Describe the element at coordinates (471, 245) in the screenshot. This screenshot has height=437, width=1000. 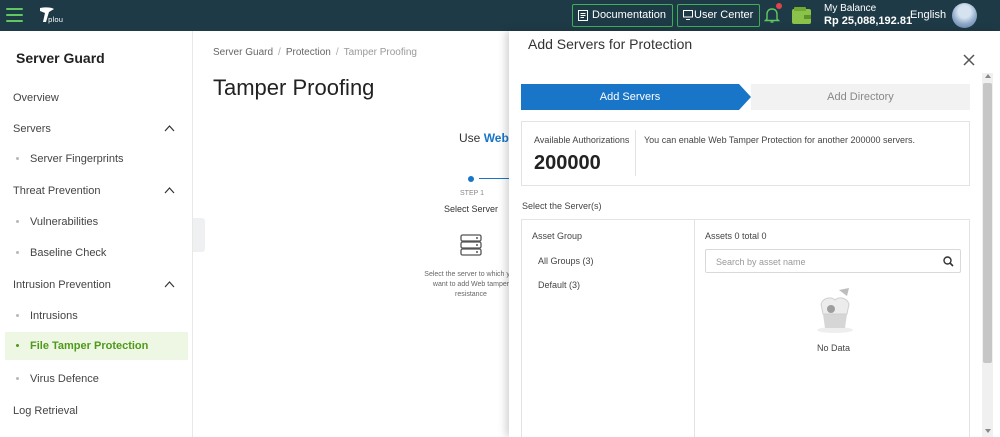
I see `server-icon` at that location.